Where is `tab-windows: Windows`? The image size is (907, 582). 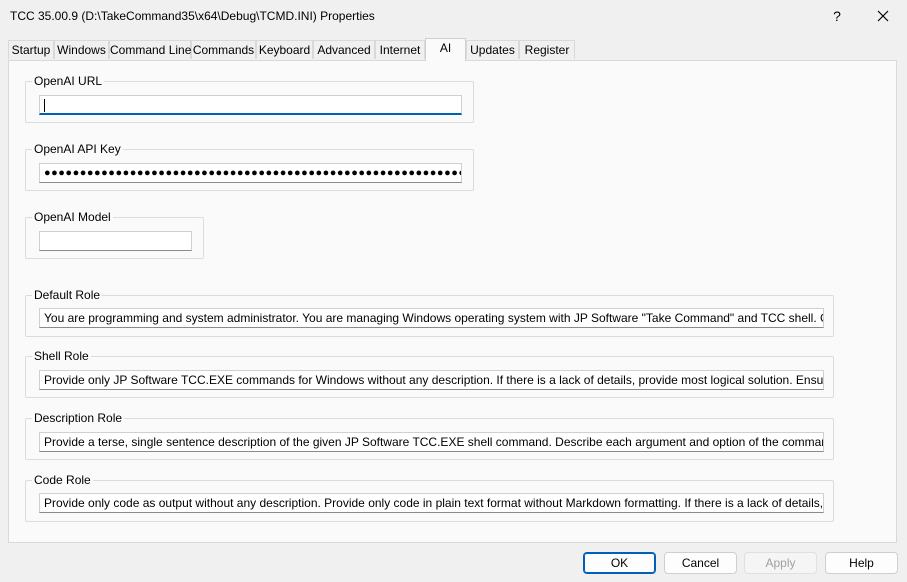
tab-windows: Windows is located at coordinates (81, 49).